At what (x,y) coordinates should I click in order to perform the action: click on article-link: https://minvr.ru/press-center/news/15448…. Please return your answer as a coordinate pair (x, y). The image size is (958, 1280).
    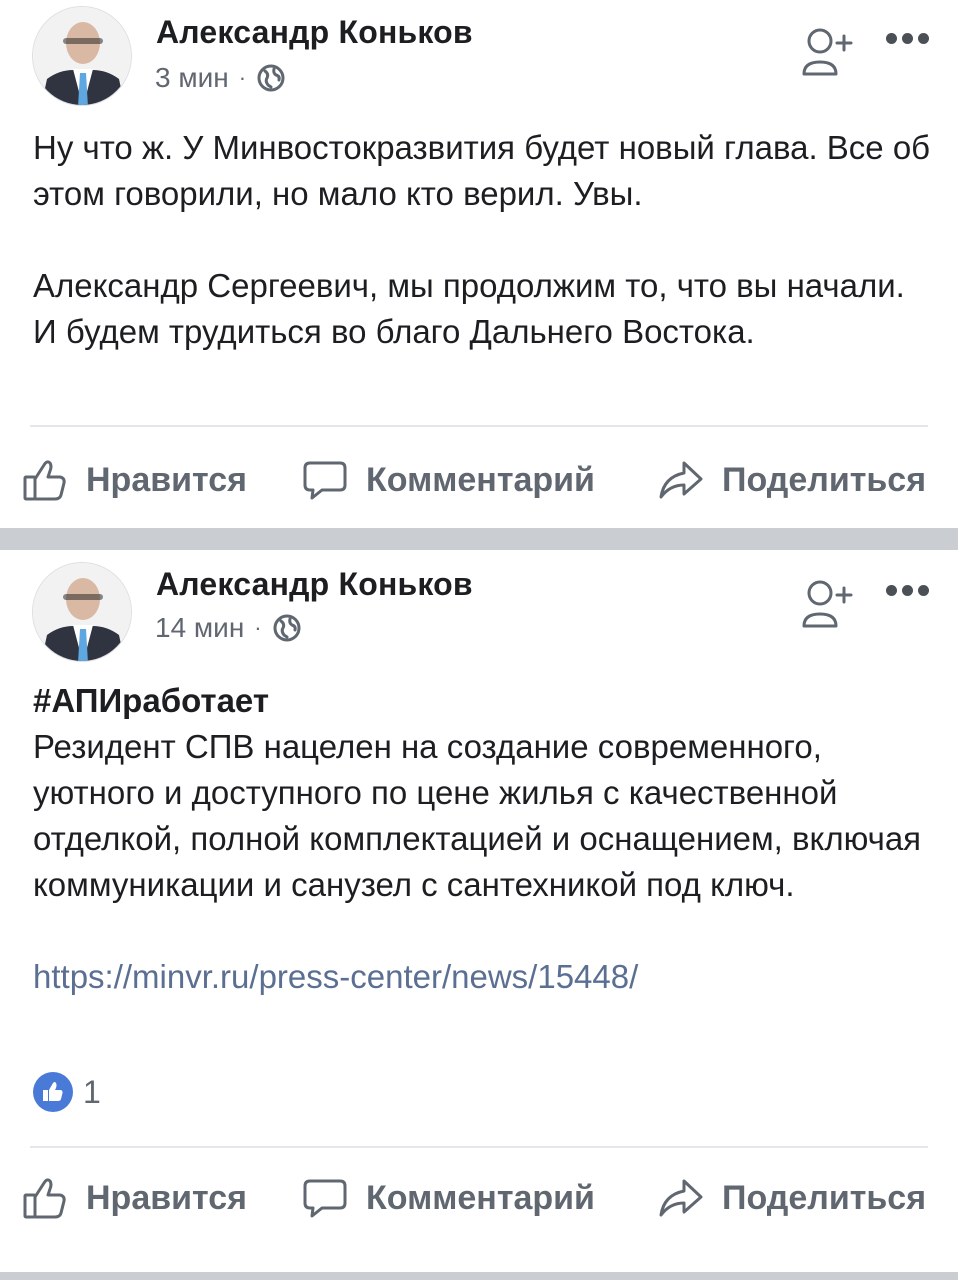
    Looking at the image, I should click on (483, 977).